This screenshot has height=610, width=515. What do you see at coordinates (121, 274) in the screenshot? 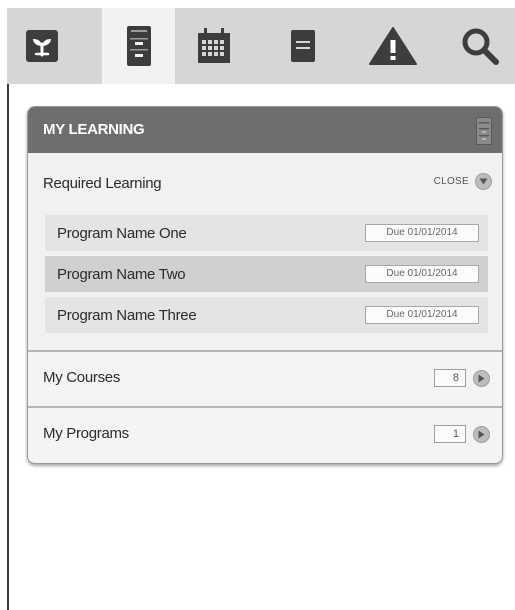
I see `program-name: Program Name Two` at bounding box center [121, 274].